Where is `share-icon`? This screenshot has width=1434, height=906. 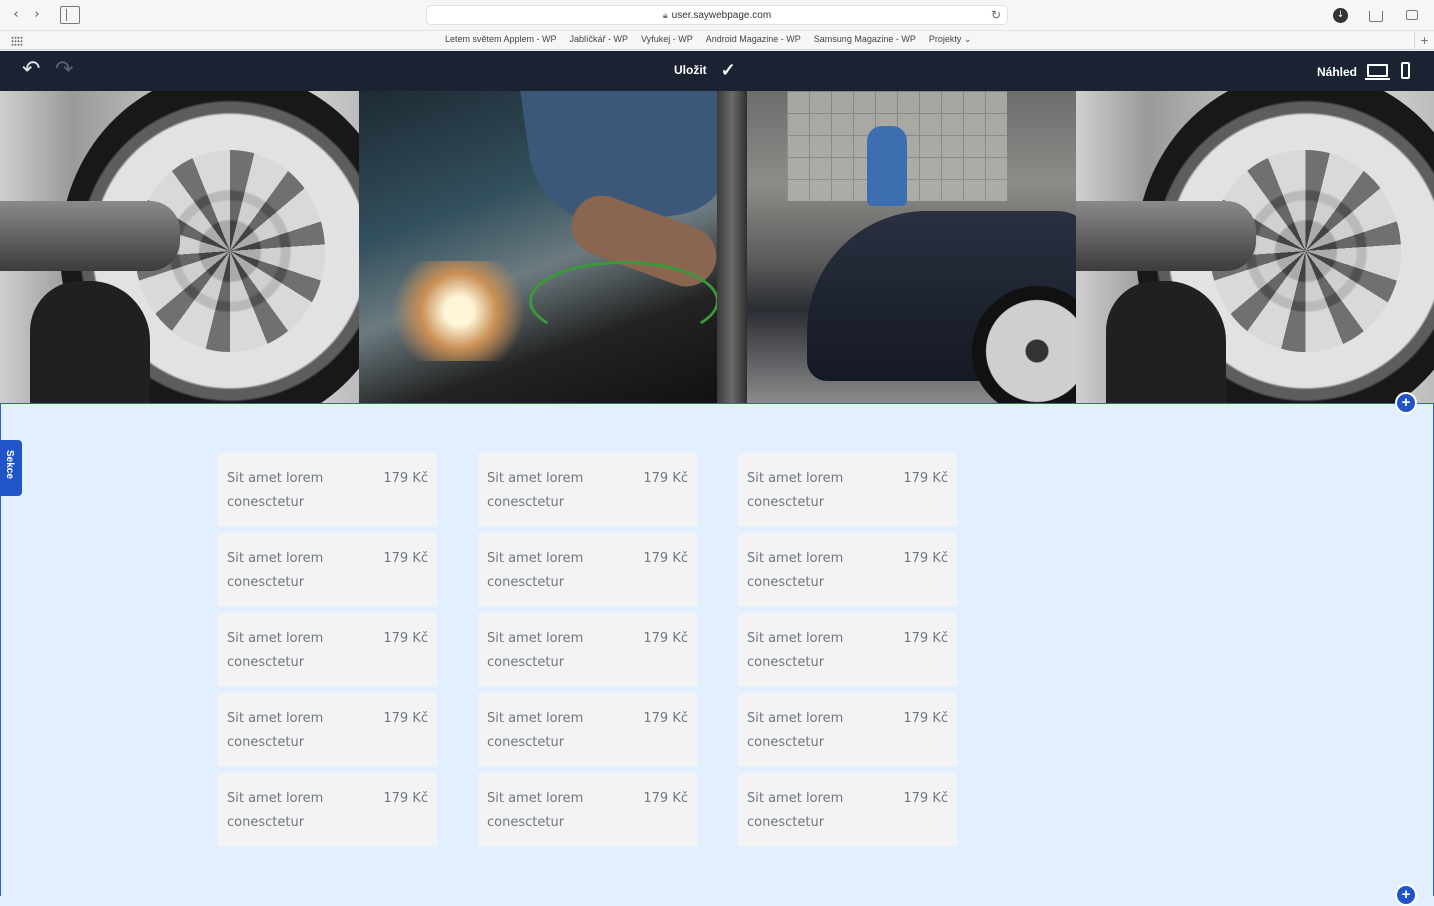
share-icon is located at coordinates (1376, 16).